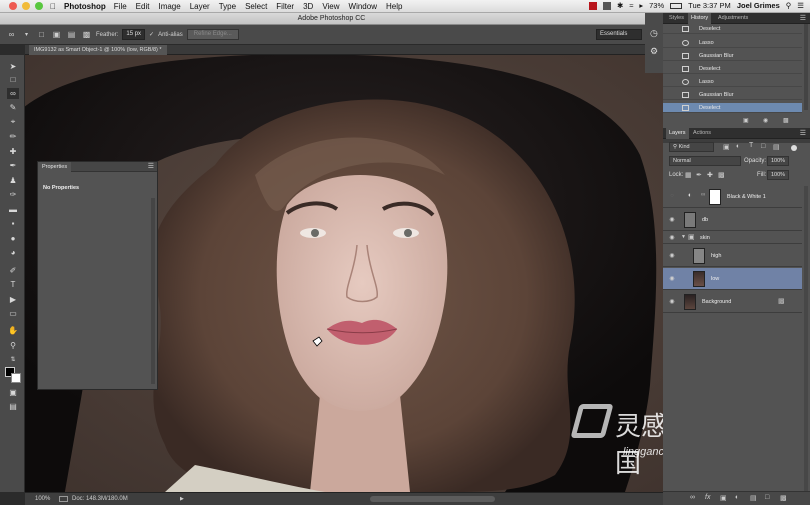  I want to click on screen-mode-icon: ▤, so click(13, 406).